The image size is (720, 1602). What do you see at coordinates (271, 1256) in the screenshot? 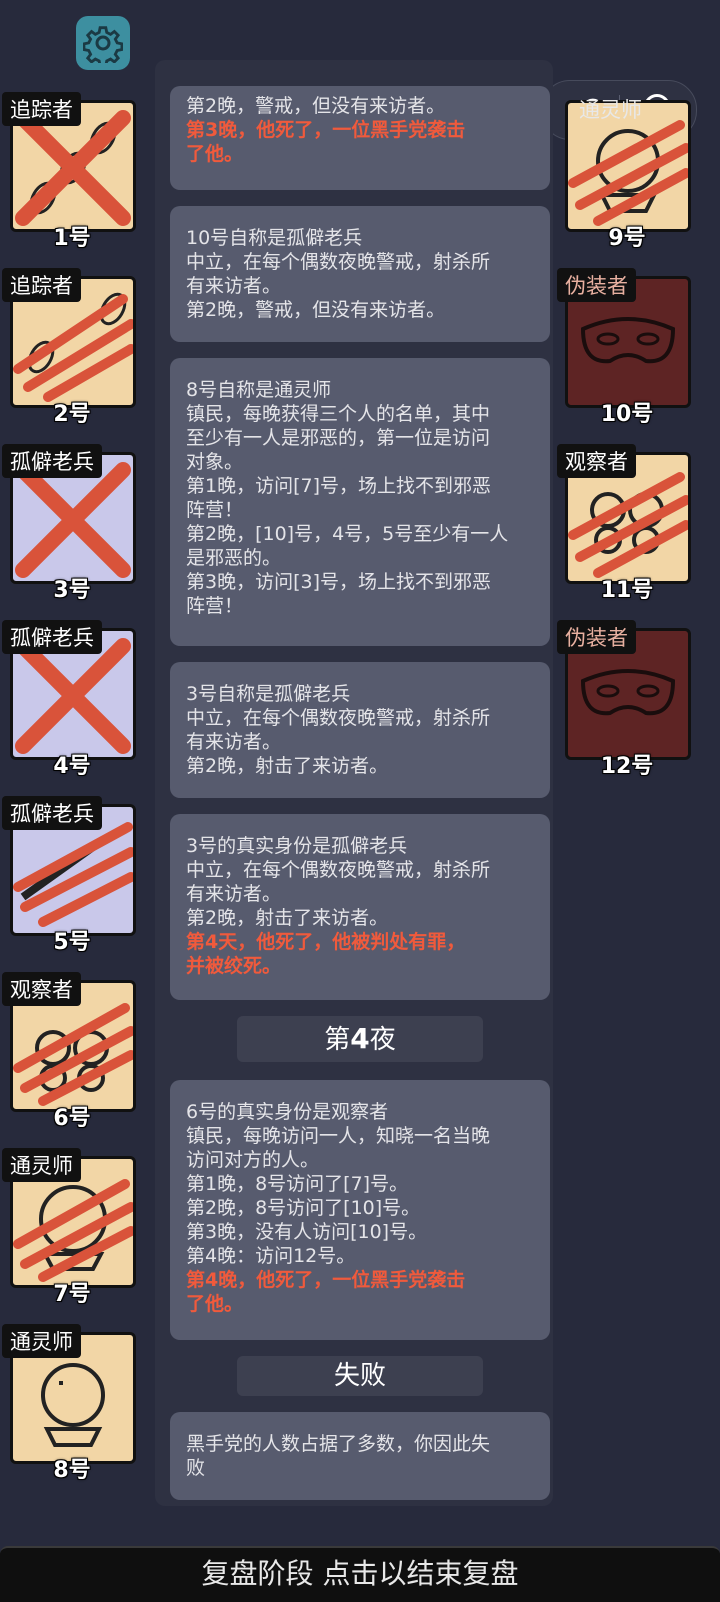
I see `log-line: 第4晚：访问12号。` at bounding box center [271, 1256].